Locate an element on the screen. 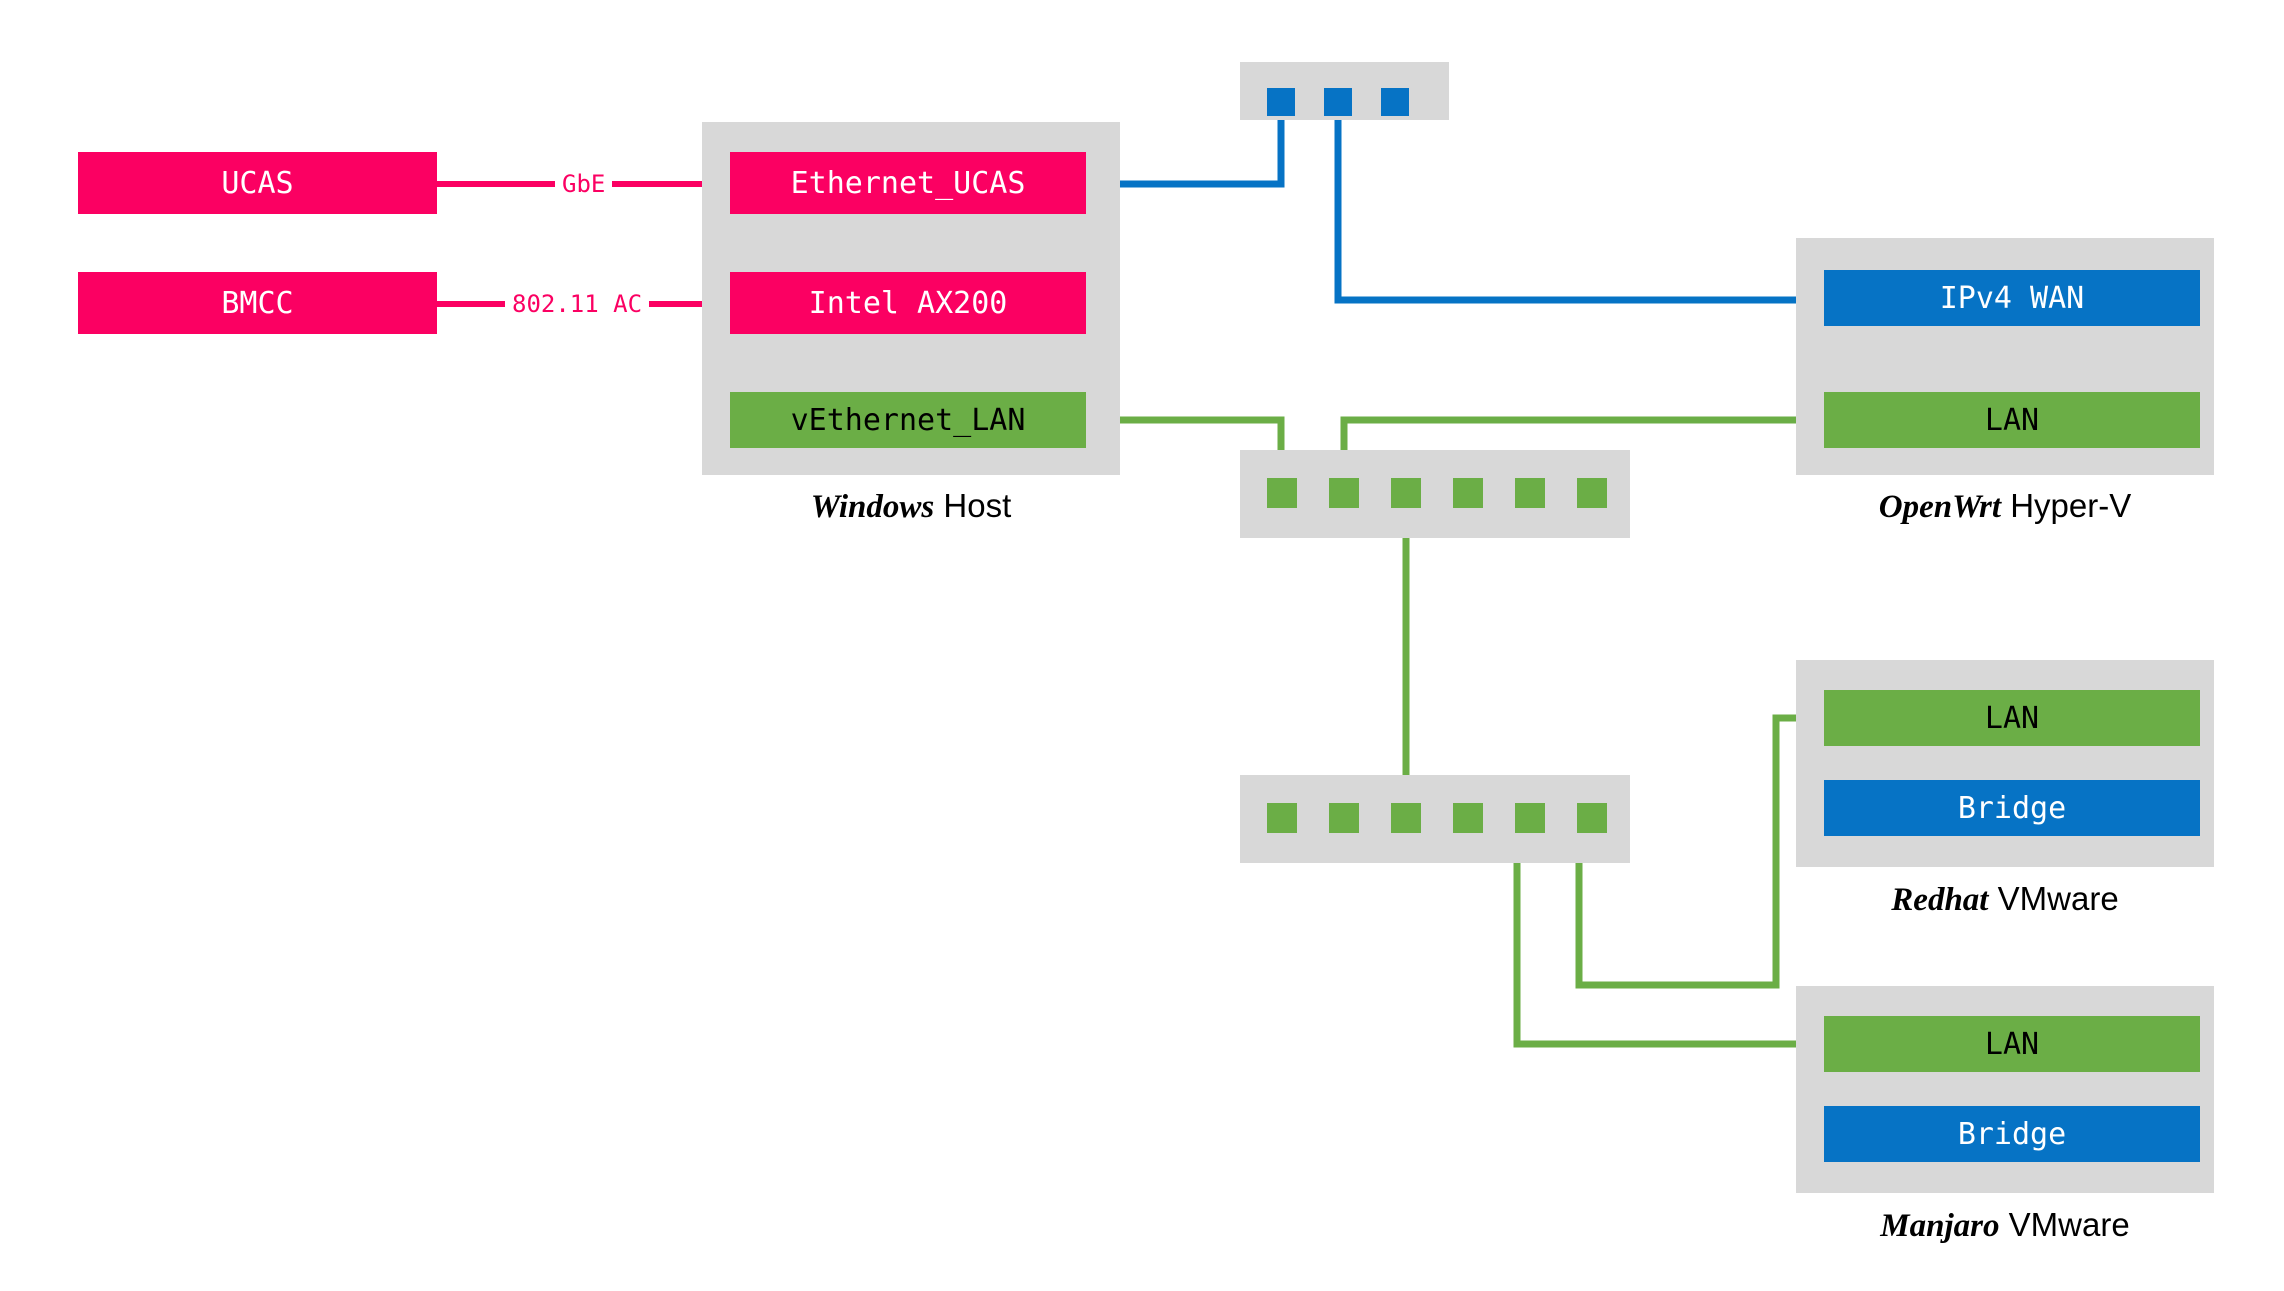  caption-openwrt-platform: Hyper-V is located at coordinates (2071, 505).